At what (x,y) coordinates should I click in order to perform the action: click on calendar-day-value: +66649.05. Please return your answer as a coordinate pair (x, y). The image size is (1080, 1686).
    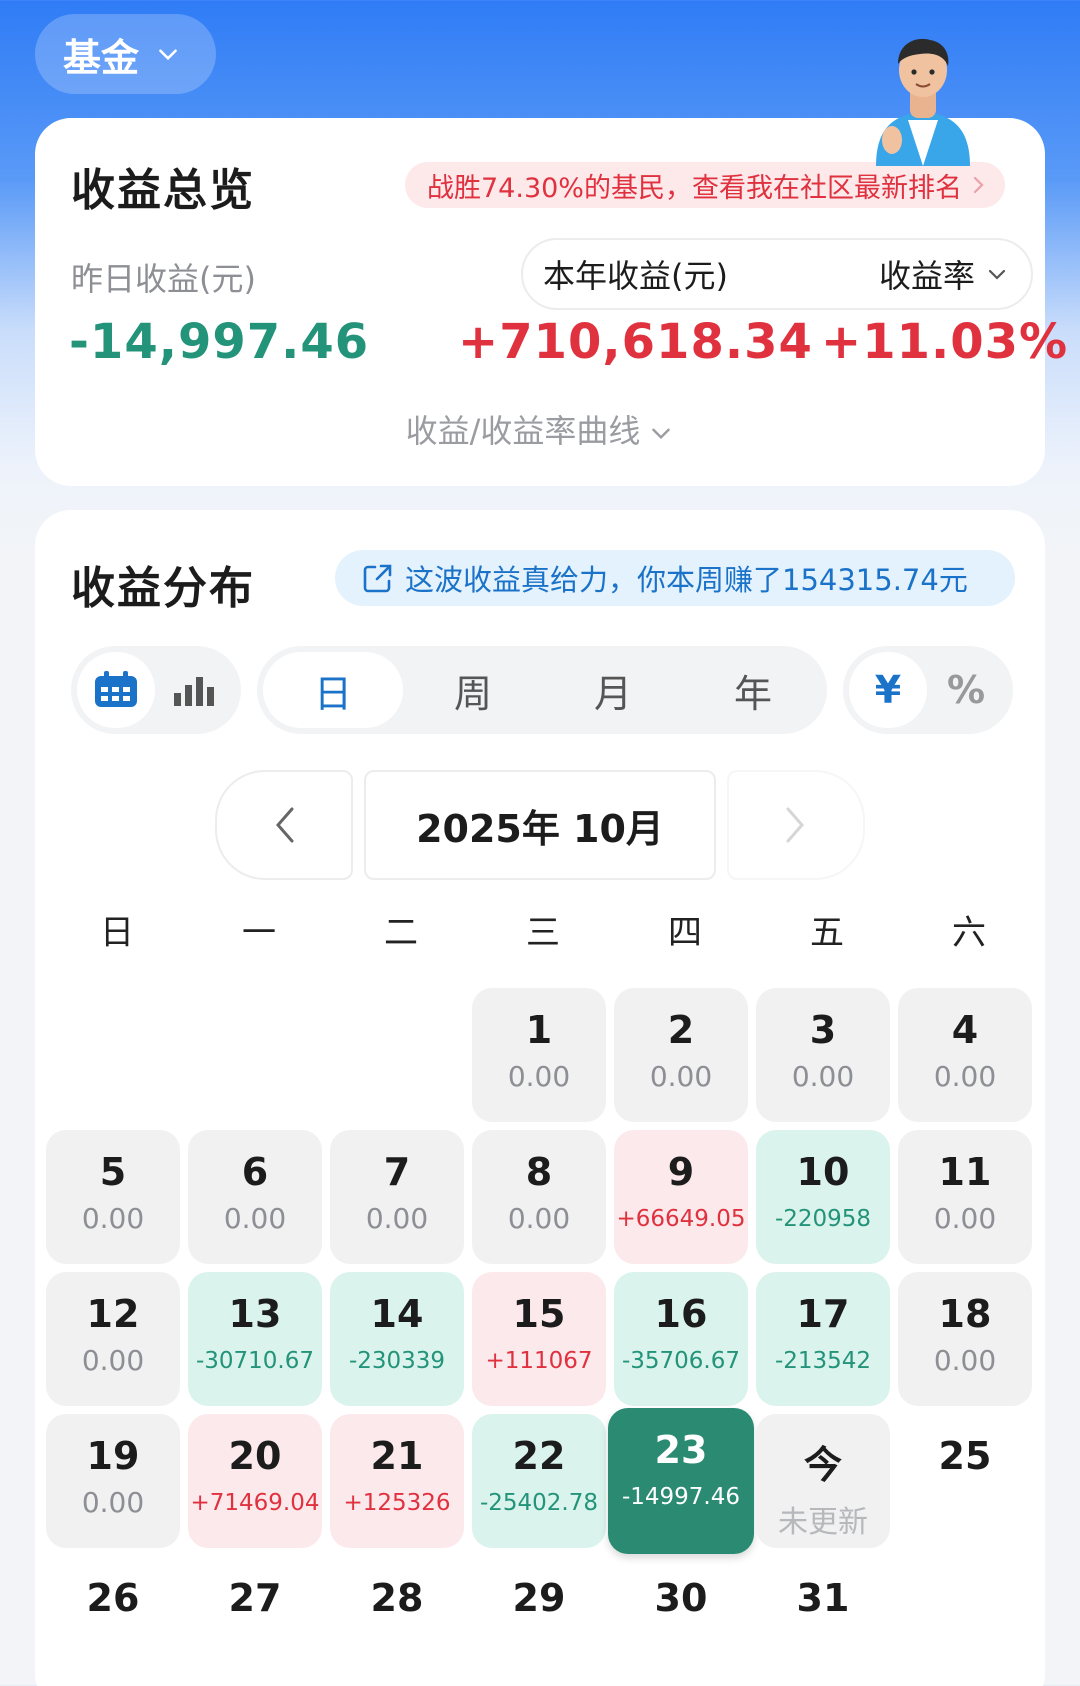
    Looking at the image, I should click on (681, 1219).